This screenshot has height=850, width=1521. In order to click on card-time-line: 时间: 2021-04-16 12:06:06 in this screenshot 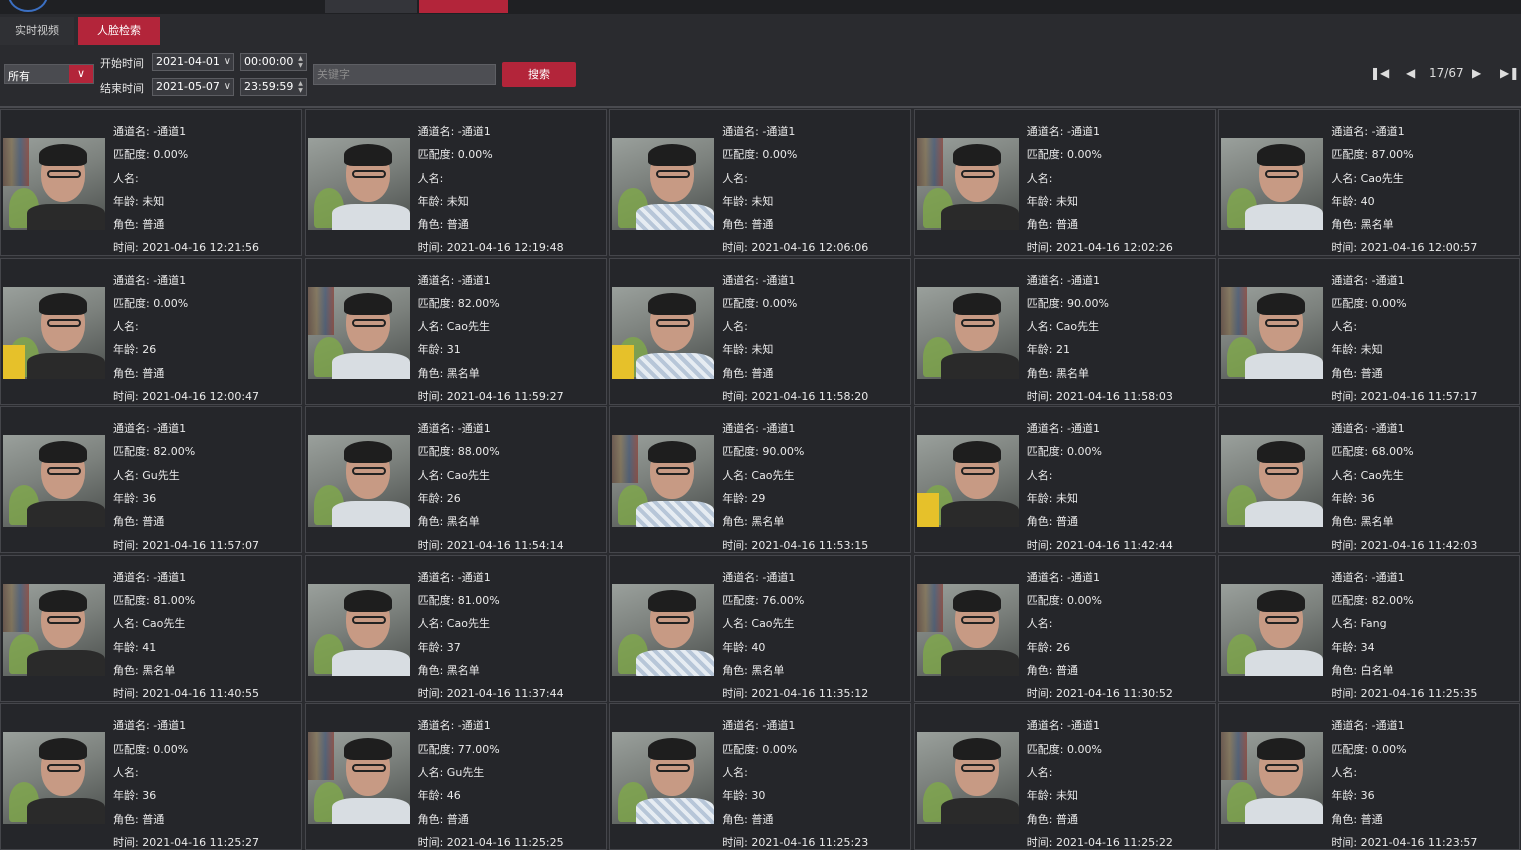, I will do `click(795, 245)`.